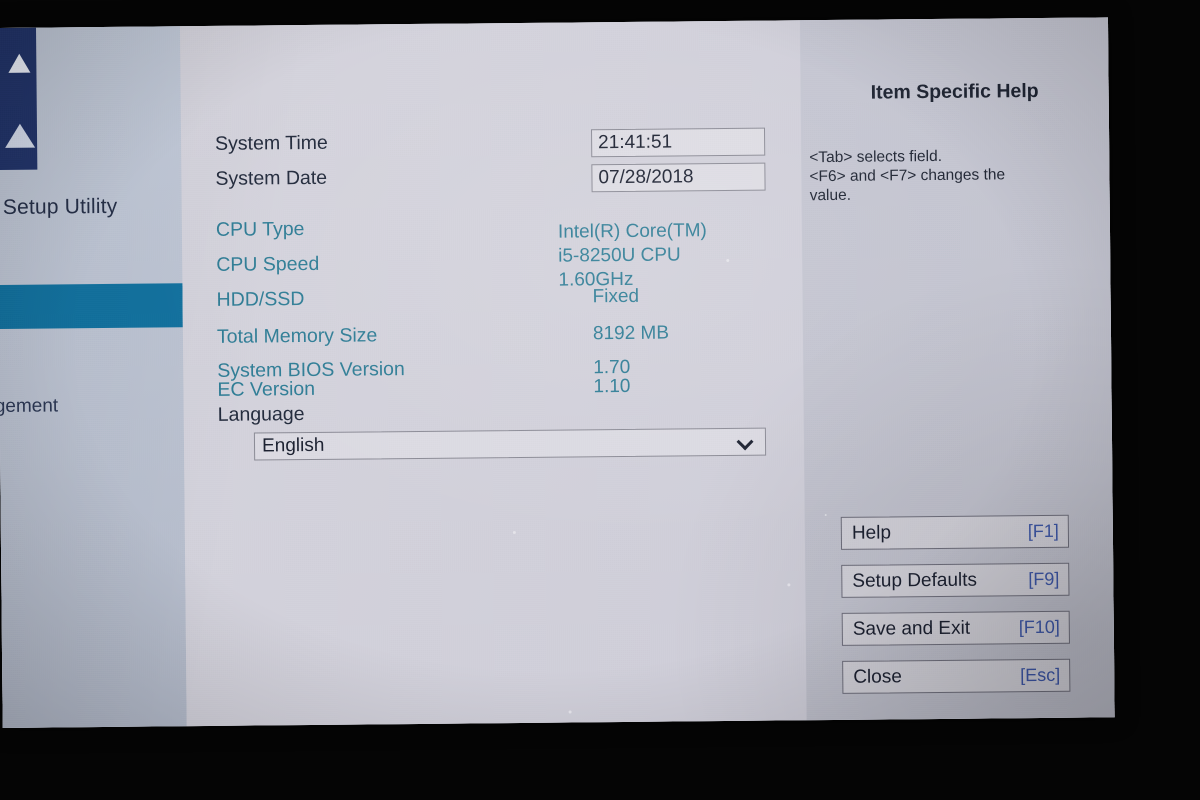 The image size is (1200, 800). Describe the element at coordinates (497, 335) in the screenshot. I see `field-row-total-memory-size: Total Memory Size 8192 MB` at that location.